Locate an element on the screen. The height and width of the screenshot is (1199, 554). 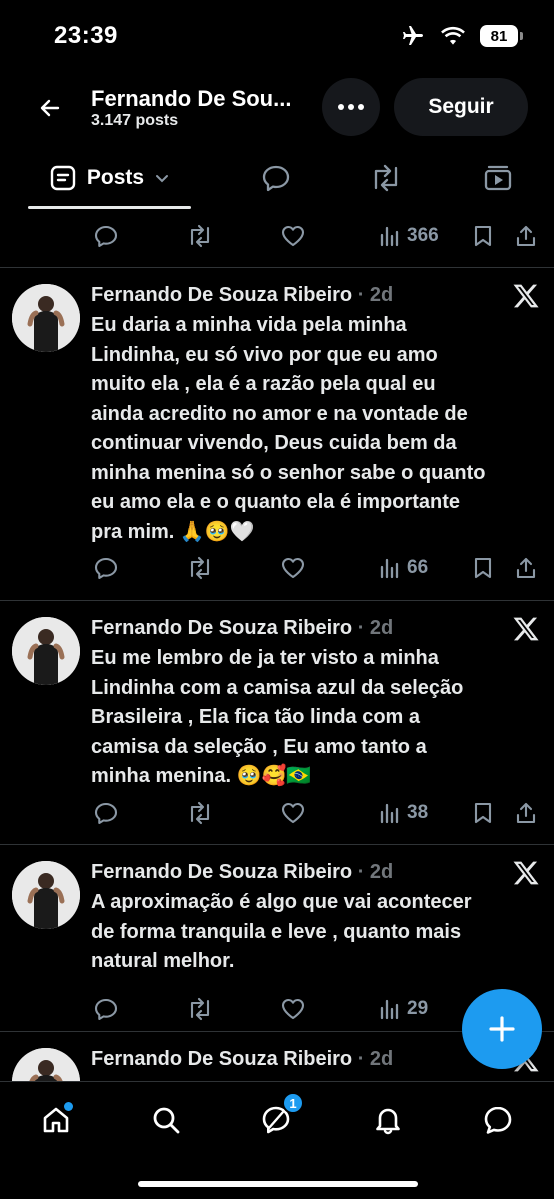
nav-grok: 1 is located at coordinates (279, 1117).